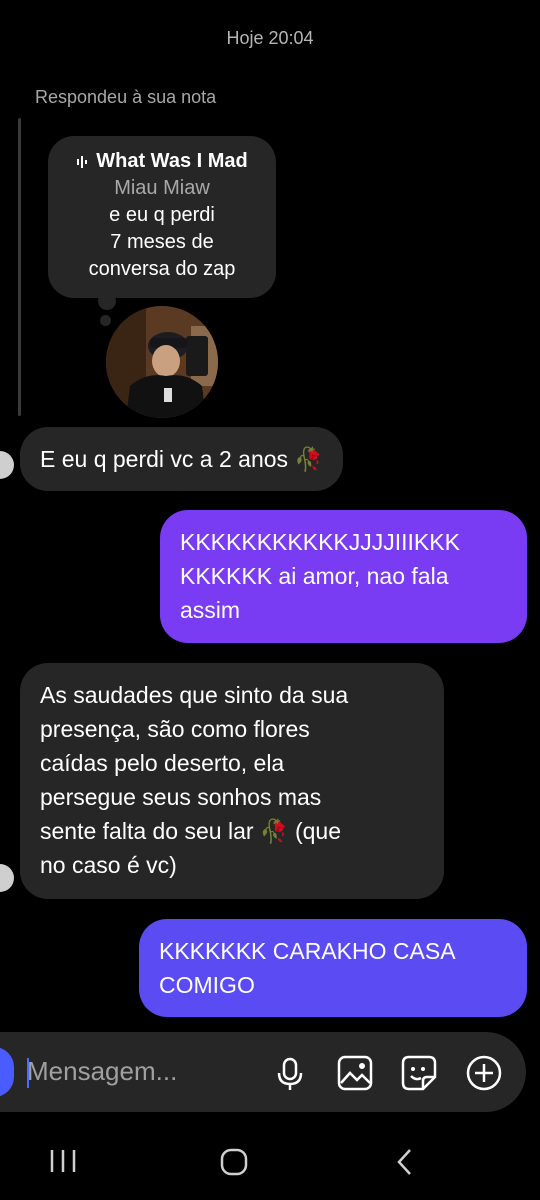 This screenshot has height=1200, width=540. Describe the element at coordinates (126, 97) in the screenshot. I see `reply-label: Respondeu à sua nota` at that location.